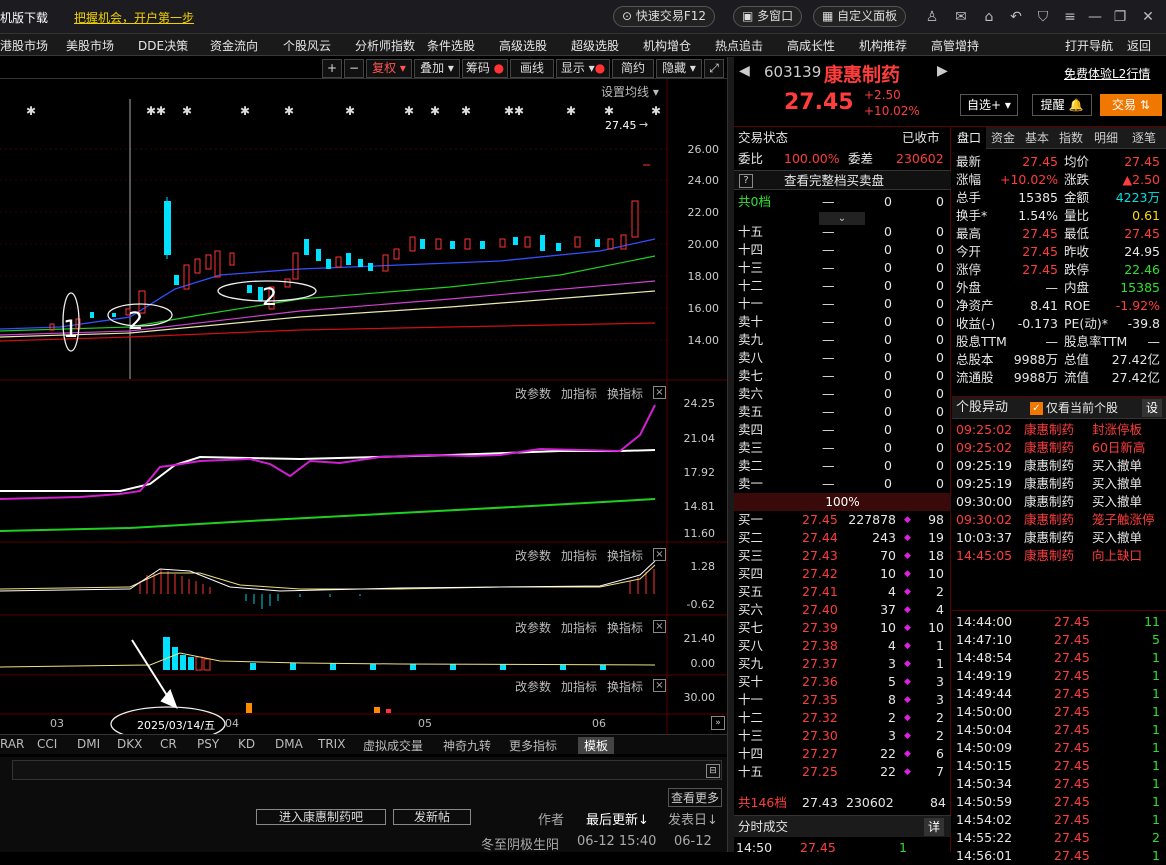 This screenshot has height=865, width=1166. I want to click on tab-indicator: TRIX, so click(331, 744).